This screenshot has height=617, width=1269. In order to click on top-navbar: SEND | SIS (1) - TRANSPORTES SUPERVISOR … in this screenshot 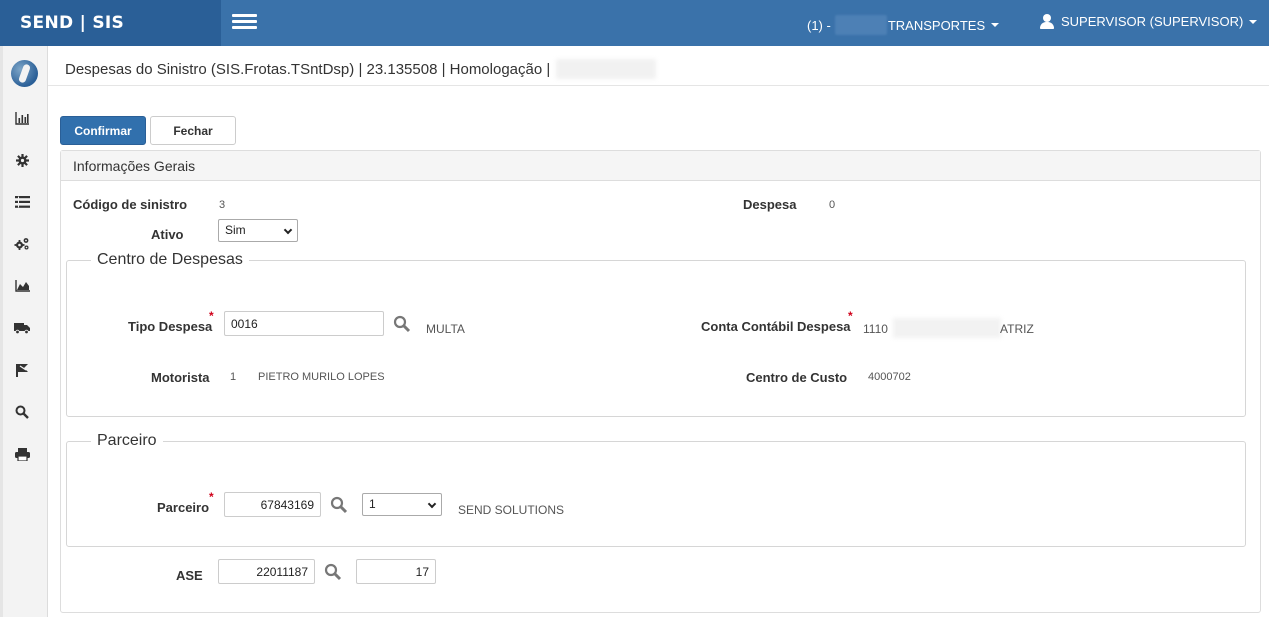, I will do `click(634, 23)`.